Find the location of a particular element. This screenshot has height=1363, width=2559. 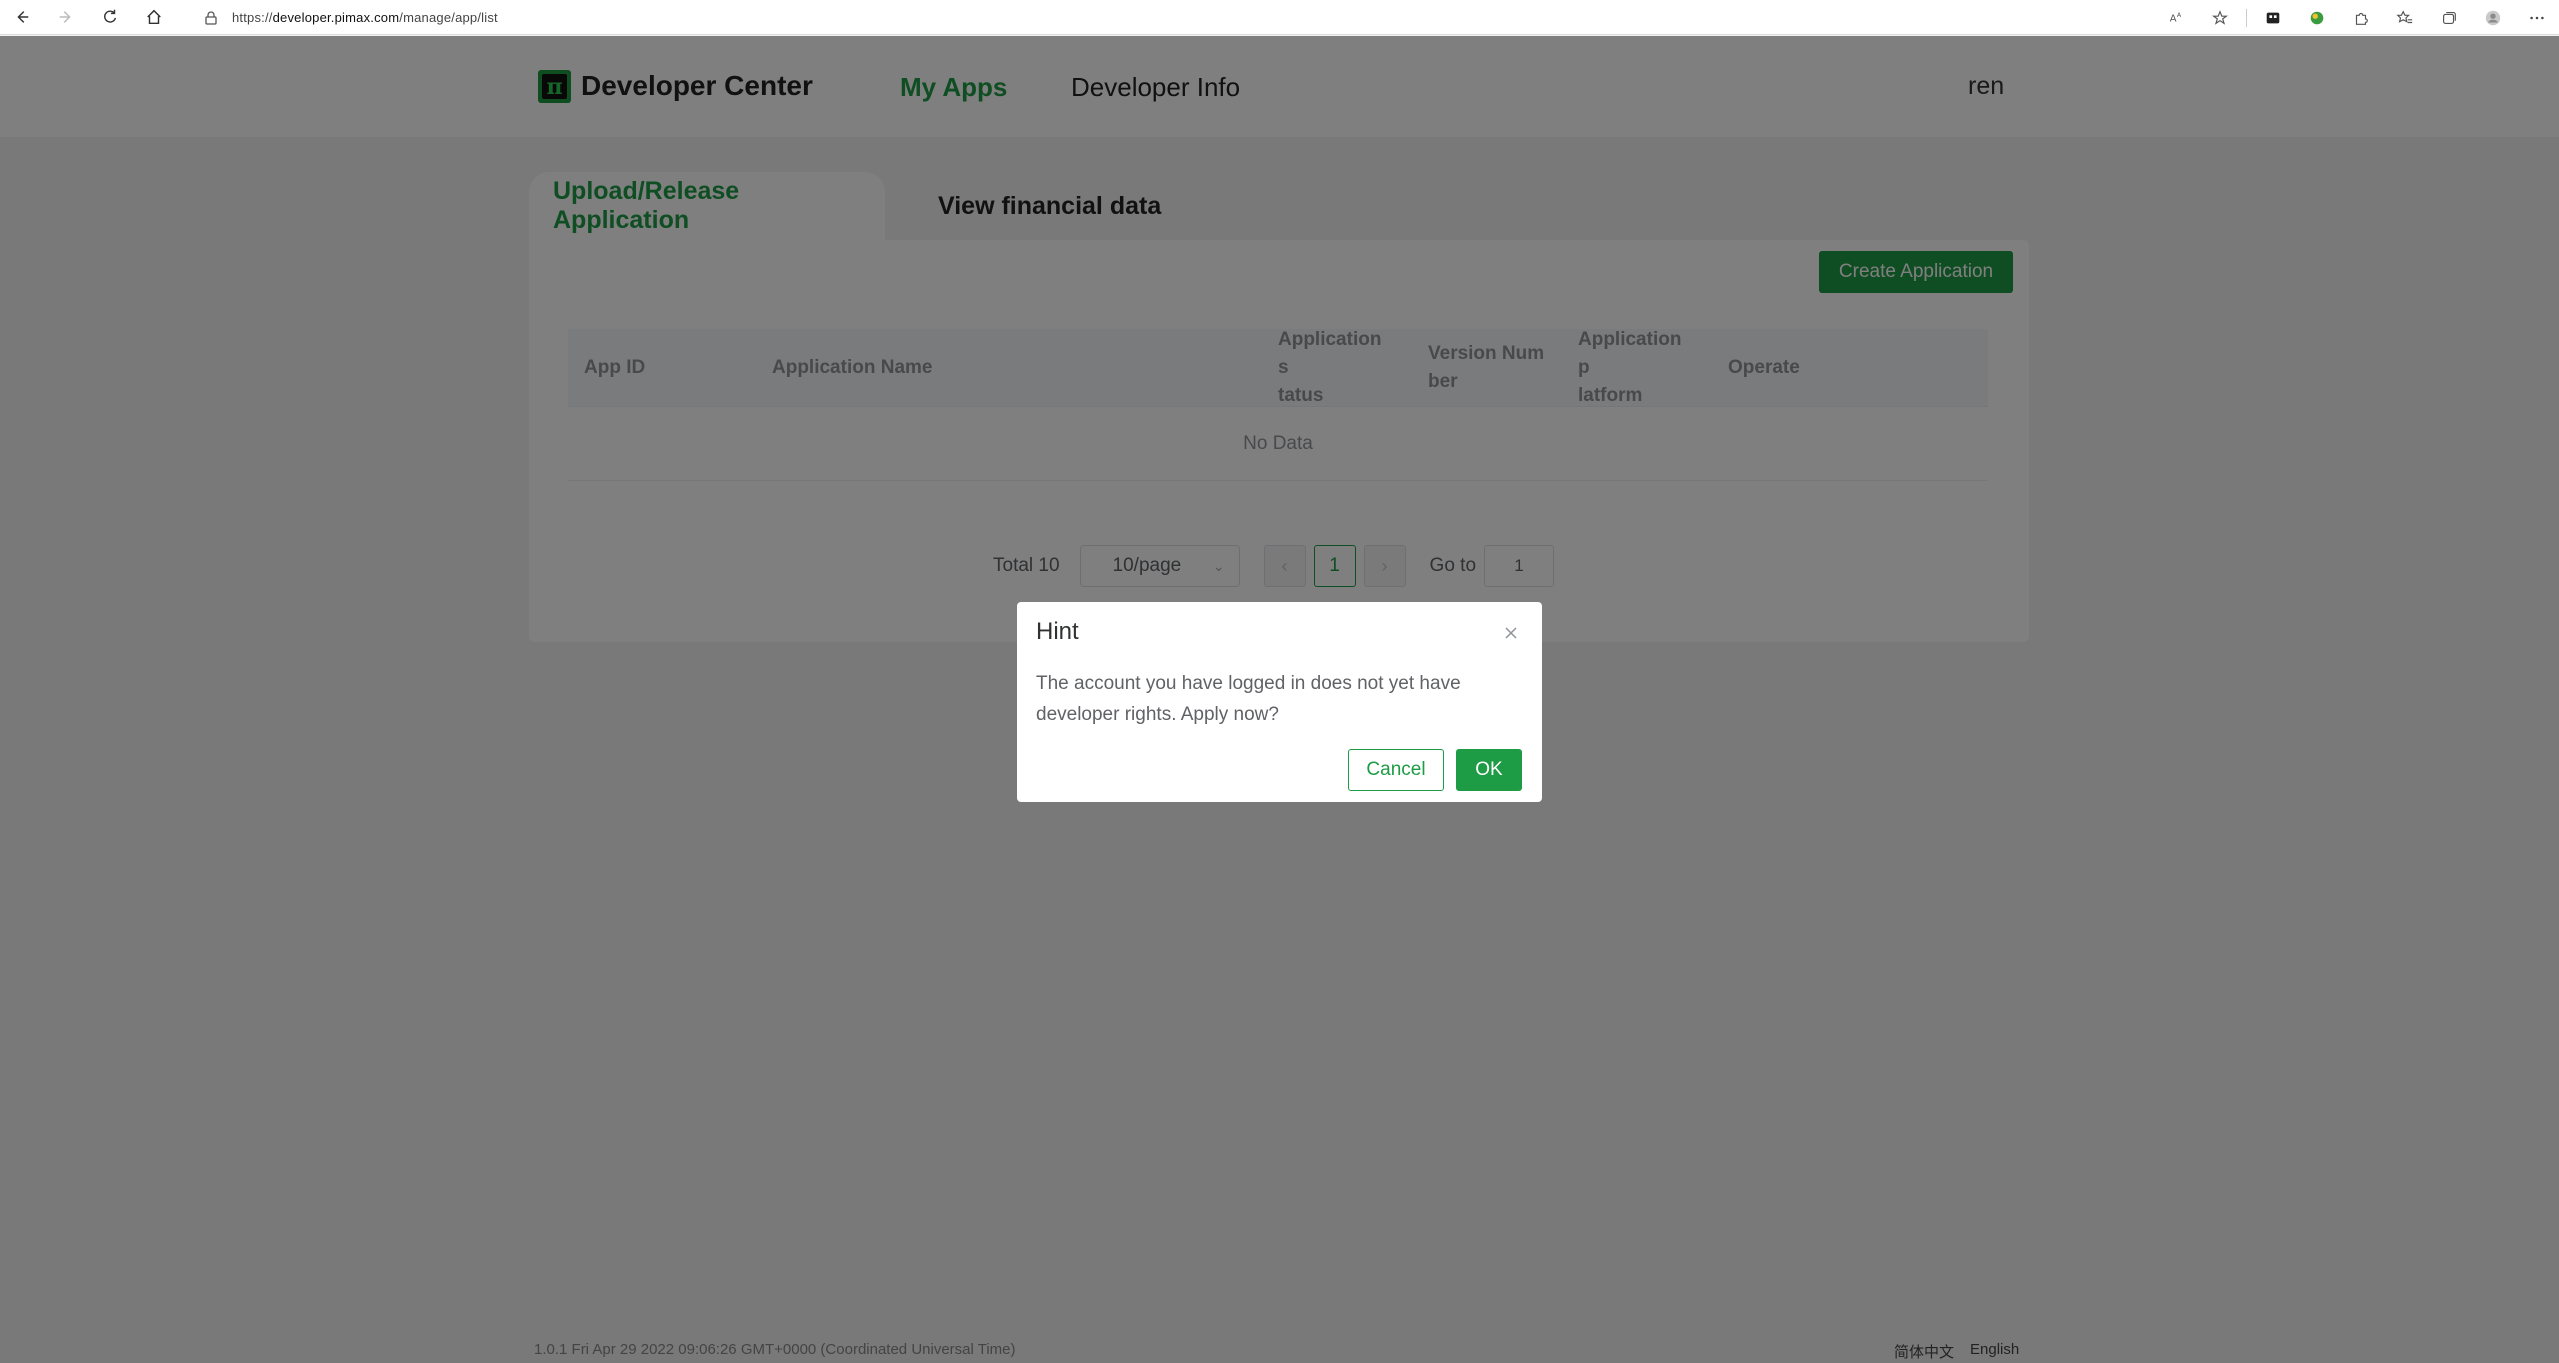

back-icon is located at coordinates (22, 17).